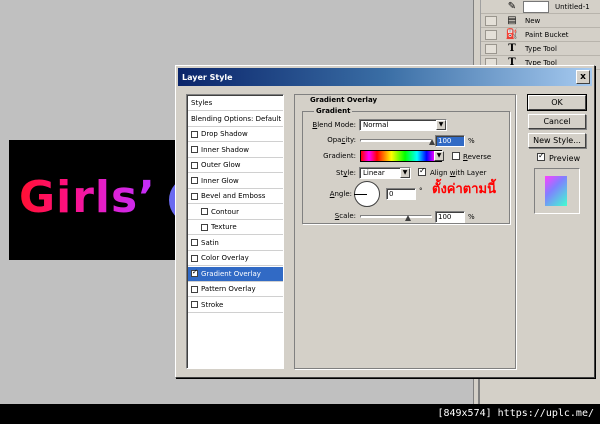 The width and height of the screenshot is (600, 424). I want to click on opacity-label: Opacity:, so click(341, 140).